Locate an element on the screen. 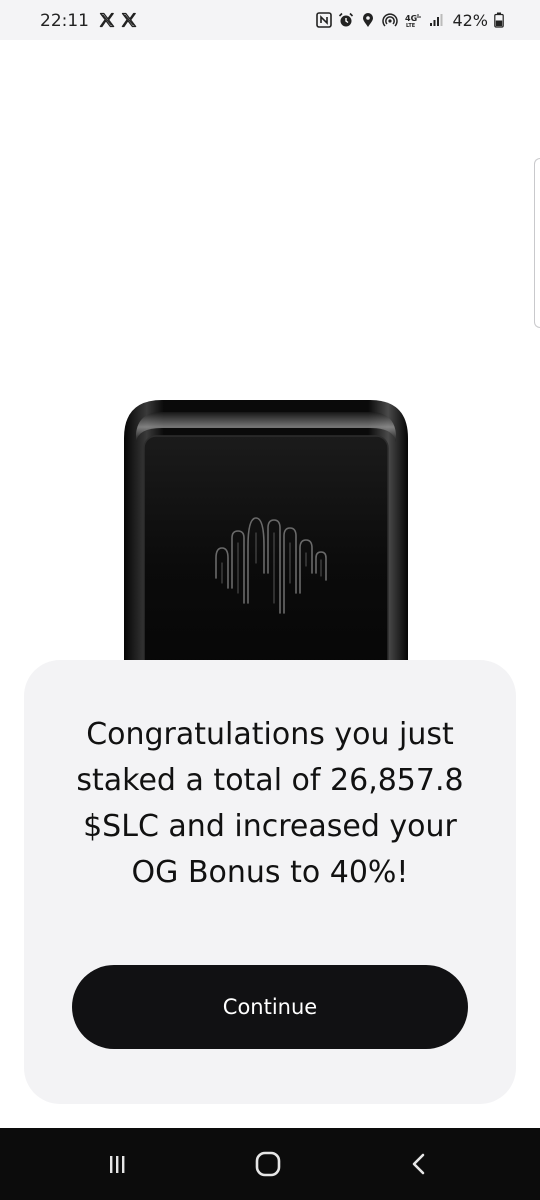 The image size is (540, 1200). battery-icon is located at coordinates (499, 20).